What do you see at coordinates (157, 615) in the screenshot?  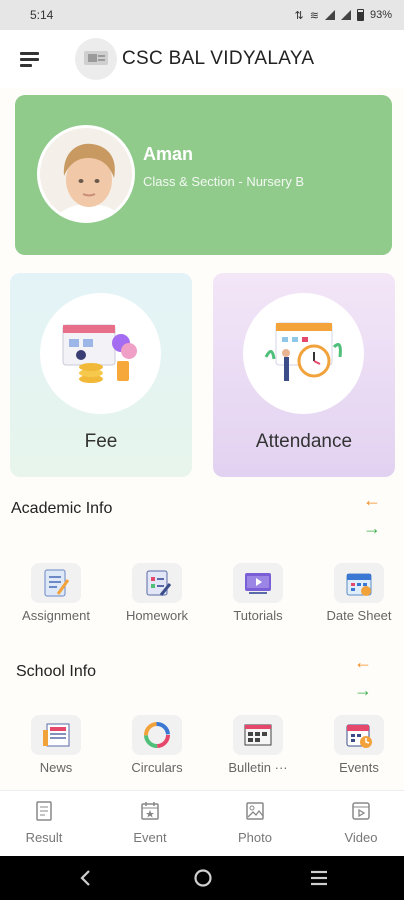 I see `homework-label: Homework` at bounding box center [157, 615].